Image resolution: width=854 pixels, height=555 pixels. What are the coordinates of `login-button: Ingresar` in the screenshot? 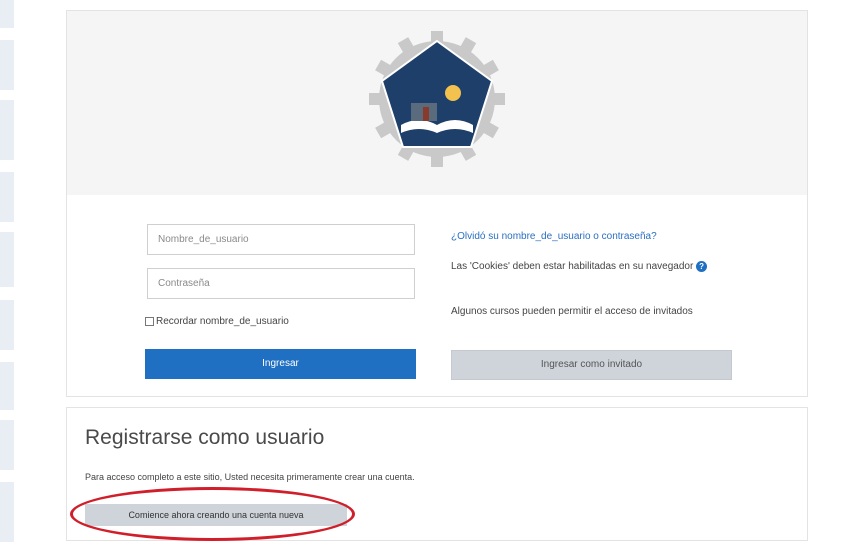 It's located at (280, 364).